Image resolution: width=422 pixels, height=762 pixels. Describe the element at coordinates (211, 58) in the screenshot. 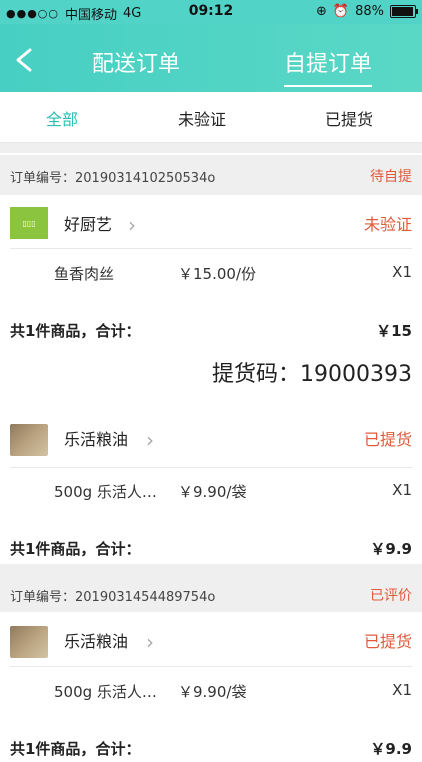

I see `app-header: 配送订单 自提订单` at that location.